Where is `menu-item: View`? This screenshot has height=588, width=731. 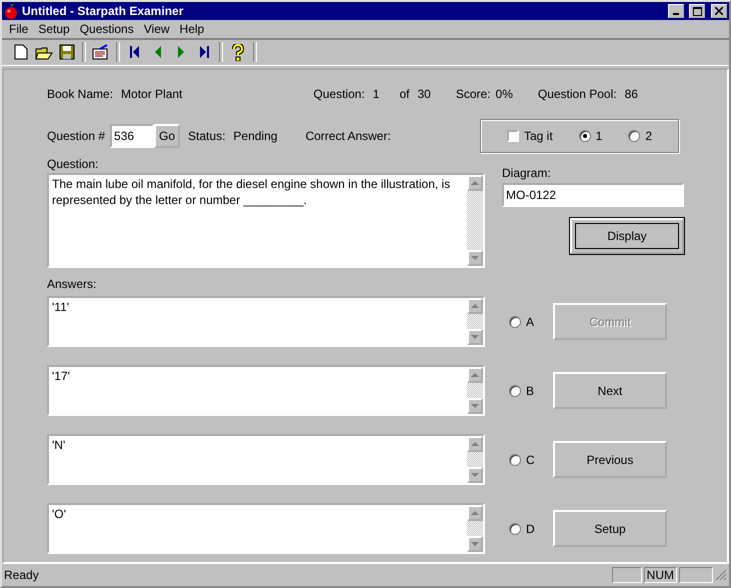
menu-item: View is located at coordinates (156, 29).